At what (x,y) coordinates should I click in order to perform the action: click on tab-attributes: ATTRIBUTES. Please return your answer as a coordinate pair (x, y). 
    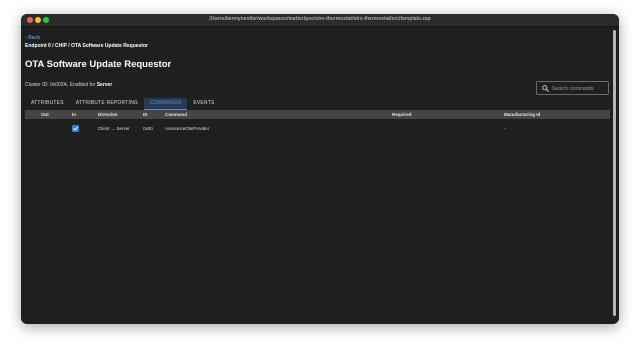
    Looking at the image, I should click on (47, 103).